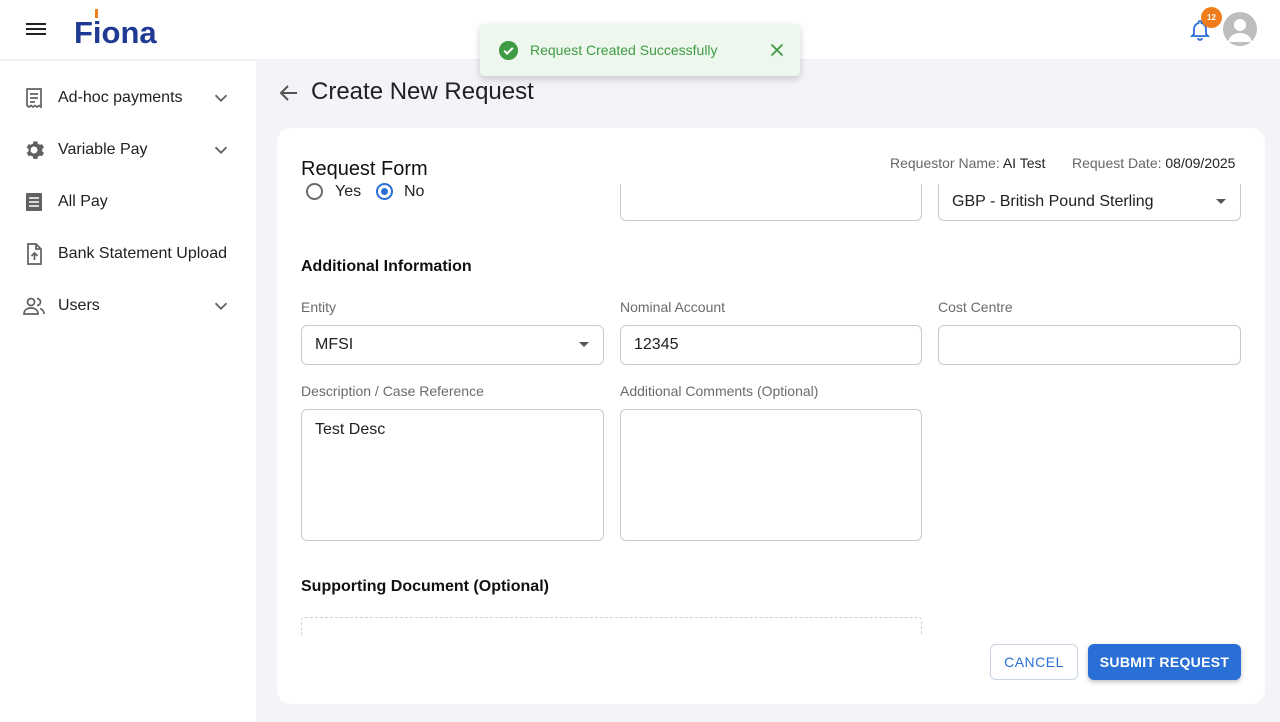 This screenshot has width=1280, height=722. Describe the element at coordinates (771, 202) in the screenshot. I see `partial-text-field` at that location.